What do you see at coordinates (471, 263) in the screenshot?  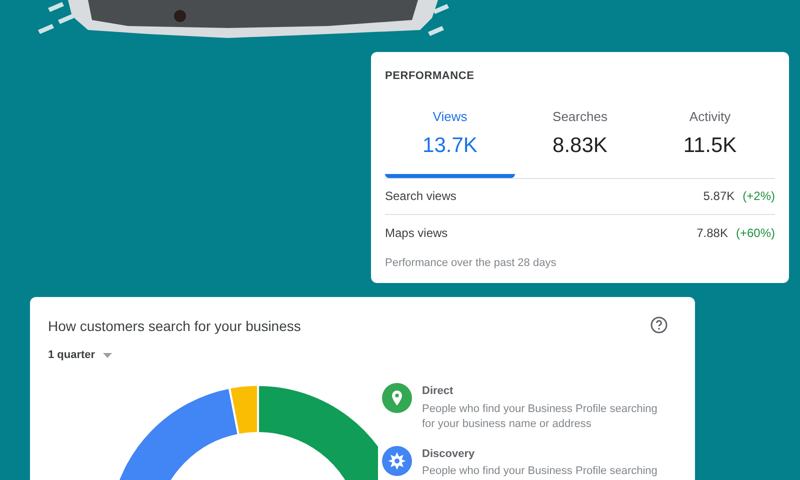 I see `footnote: Performance over the past 28 days` at bounding box center [471, 263].